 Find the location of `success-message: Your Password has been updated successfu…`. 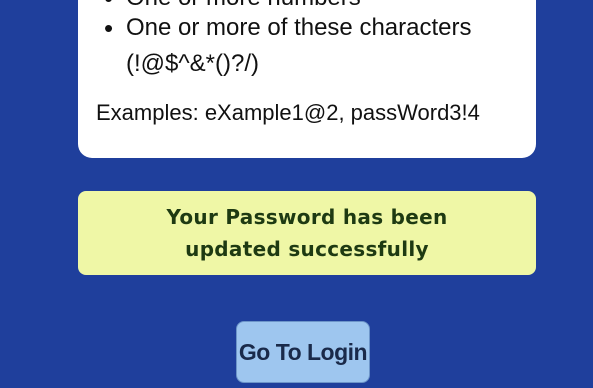

success-message: Your Password has been updated successfu… is located at coordinates (307, 233).